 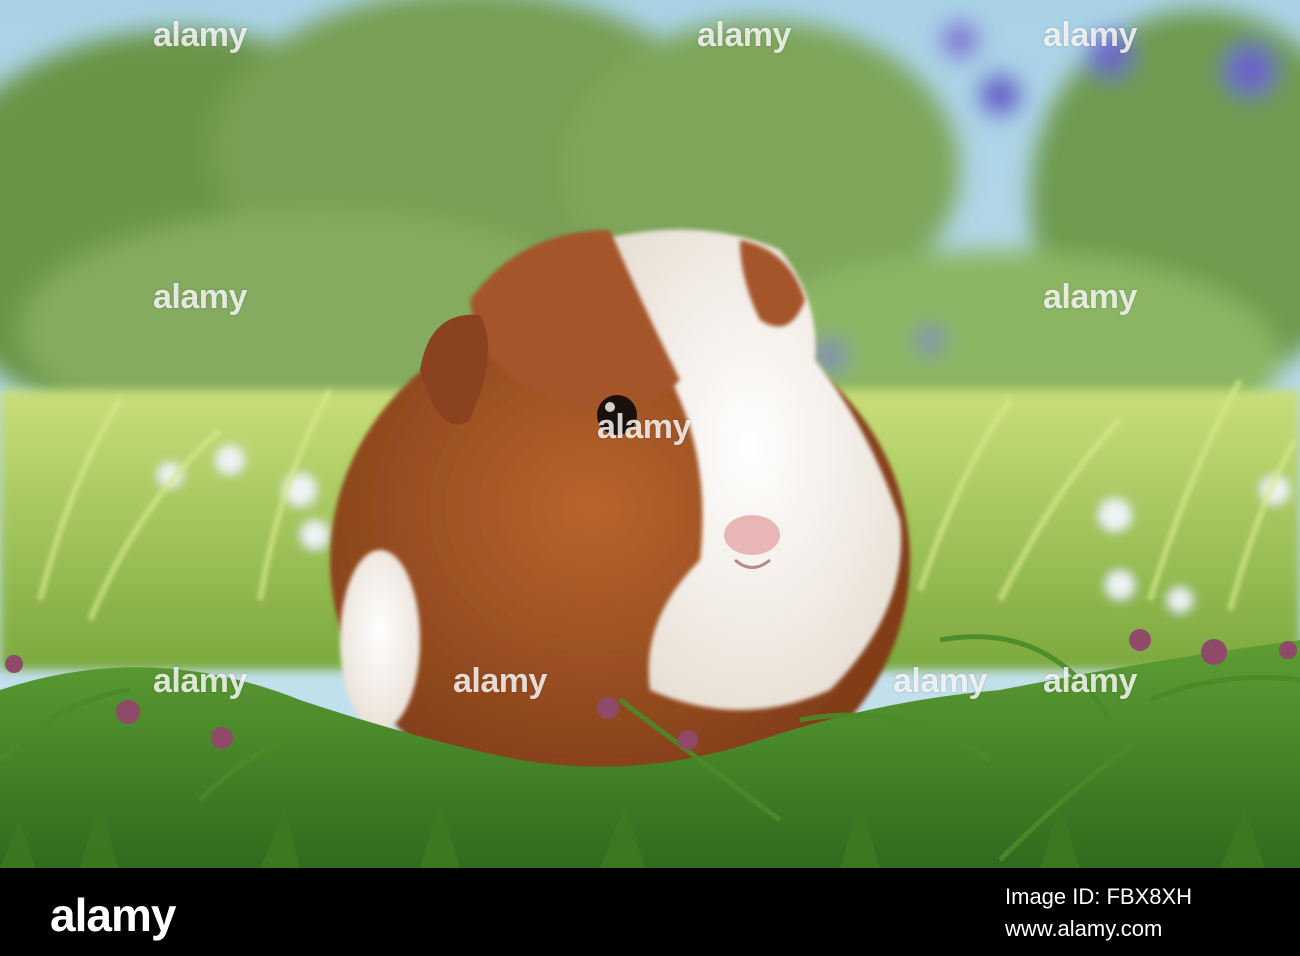 I want to click on site-url-label: www.alamy.com, so click(x=1084, y=928).